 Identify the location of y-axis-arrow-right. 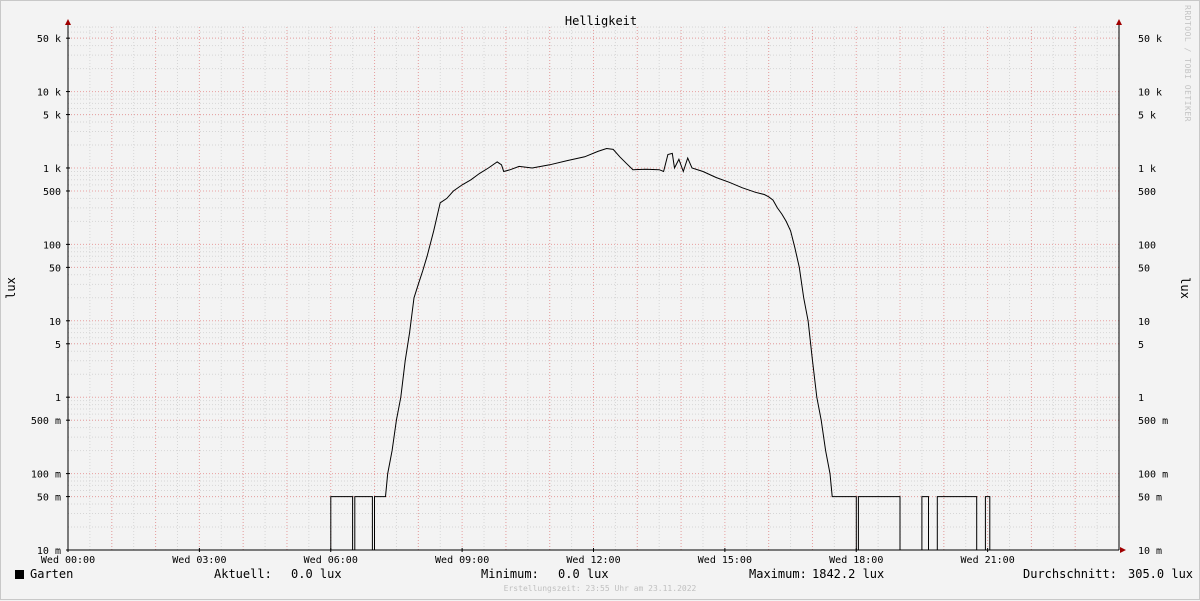
(1119, 22).